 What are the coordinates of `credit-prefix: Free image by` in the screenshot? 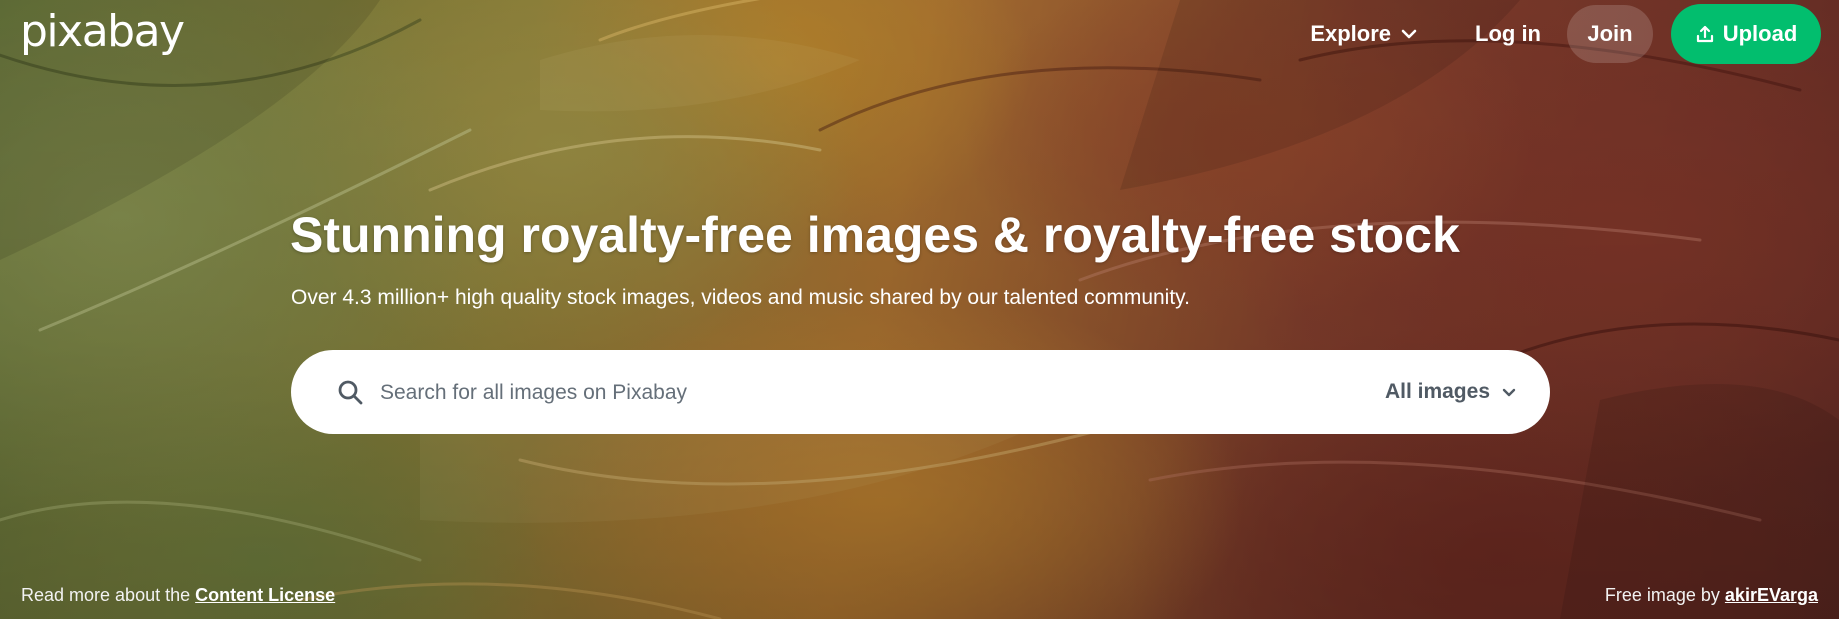 It's located at (1662, 595).